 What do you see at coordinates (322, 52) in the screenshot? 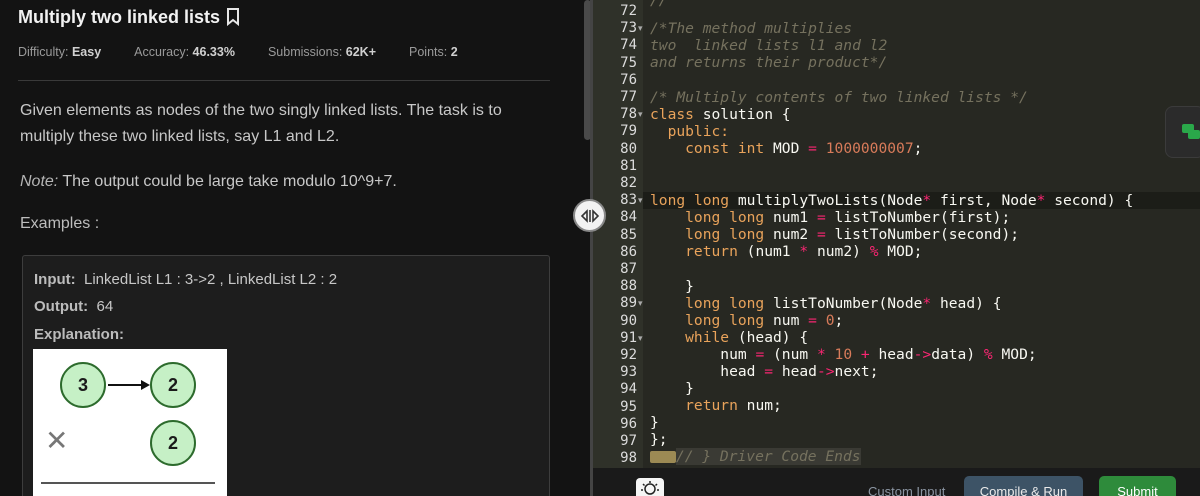
I see `submissions: Submissions: 62K+` at bounding box center [322, 52].